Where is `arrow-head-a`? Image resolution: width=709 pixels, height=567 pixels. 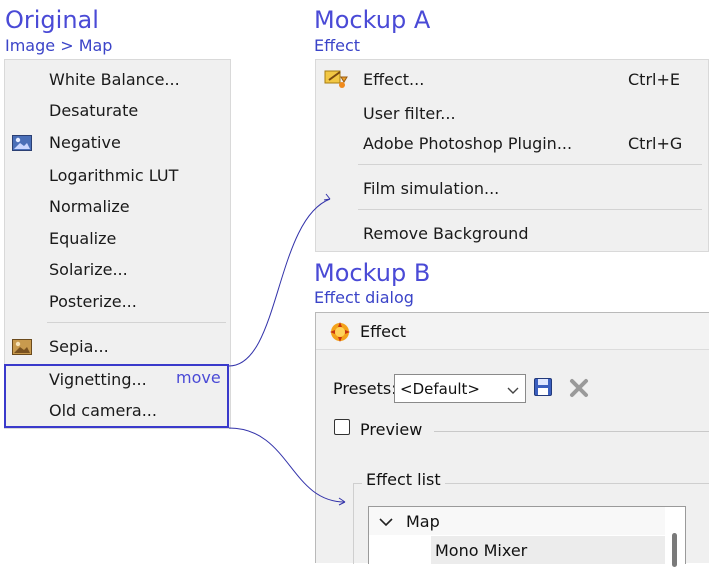
arrow-head-a is located at coordinates (327, 197).